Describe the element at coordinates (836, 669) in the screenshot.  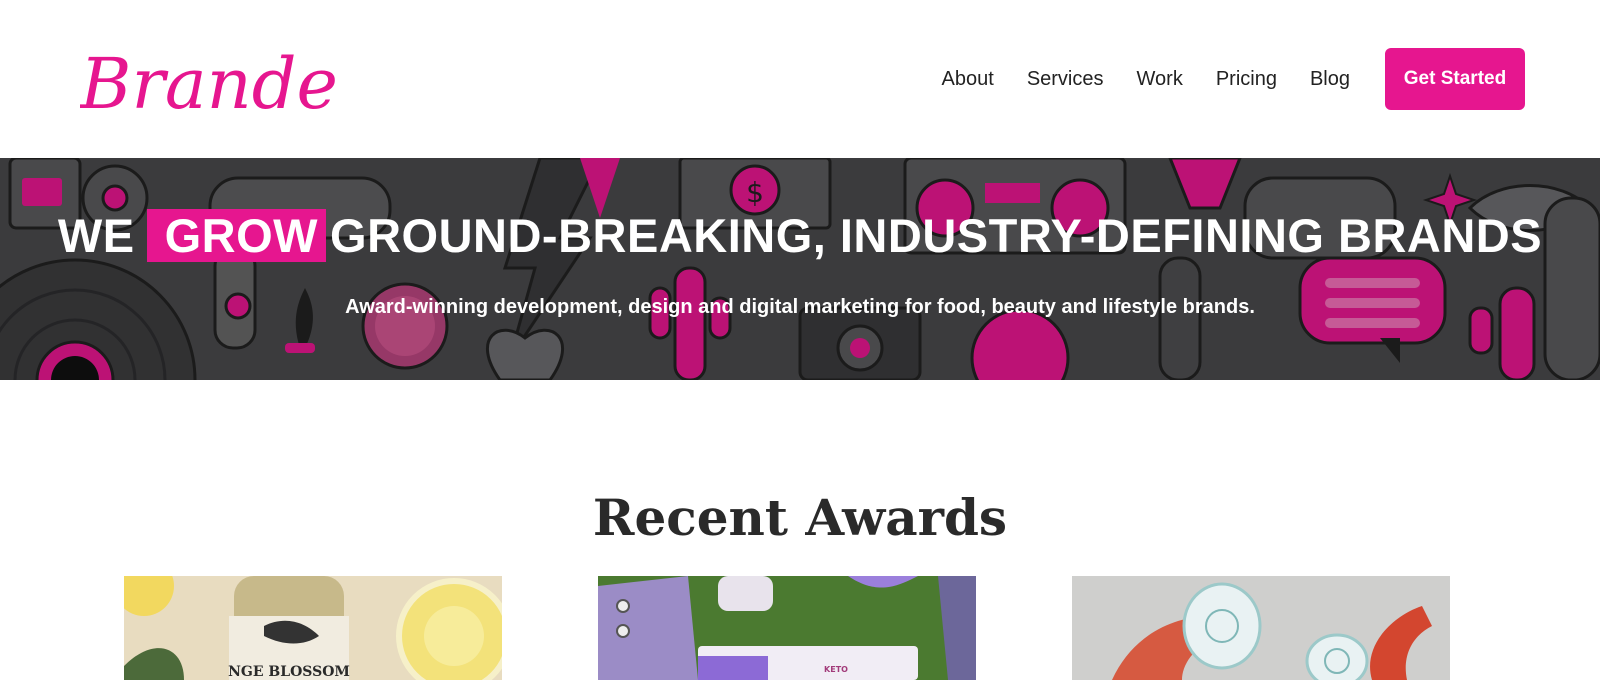
I see `award-card-2-label: KETO` at that location.